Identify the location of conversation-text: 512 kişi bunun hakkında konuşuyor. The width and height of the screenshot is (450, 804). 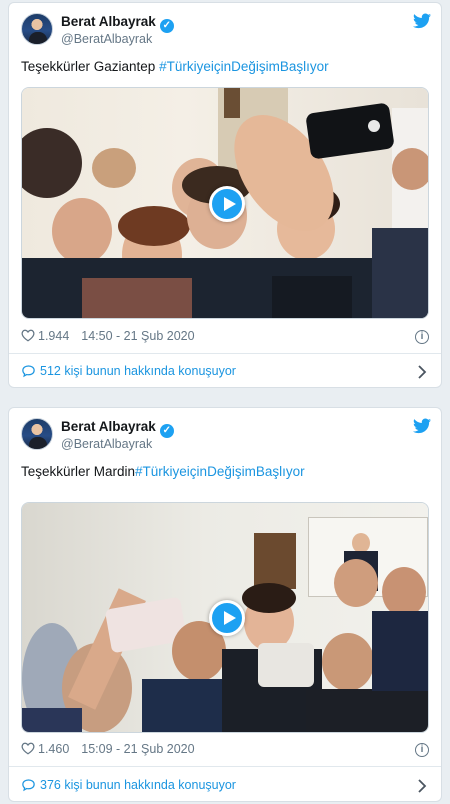
(138, 371).